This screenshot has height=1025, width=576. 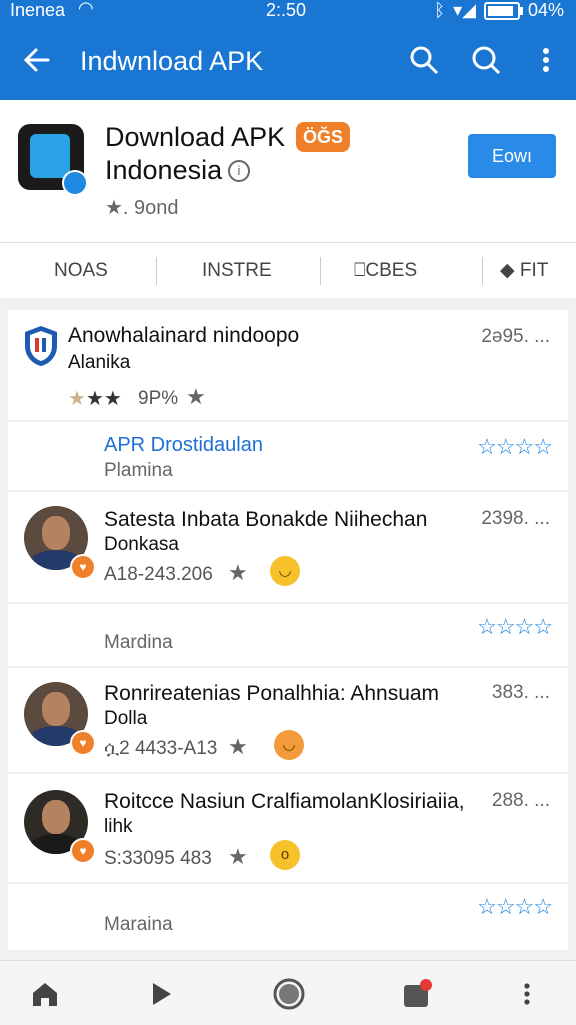 I want to click on verified-badge-icon, so click(x=75, y=183).